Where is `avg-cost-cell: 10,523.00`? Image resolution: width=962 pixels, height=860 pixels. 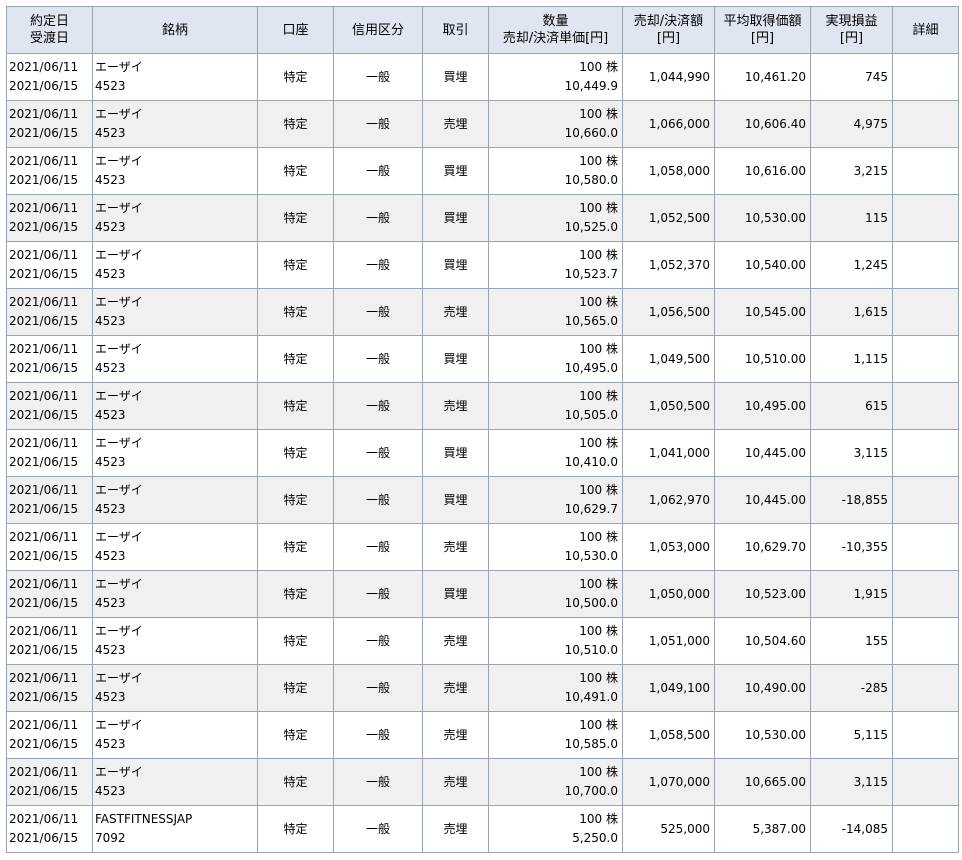
avg-cost-cell: 10,523.00 is located at coordinates (762, 594).